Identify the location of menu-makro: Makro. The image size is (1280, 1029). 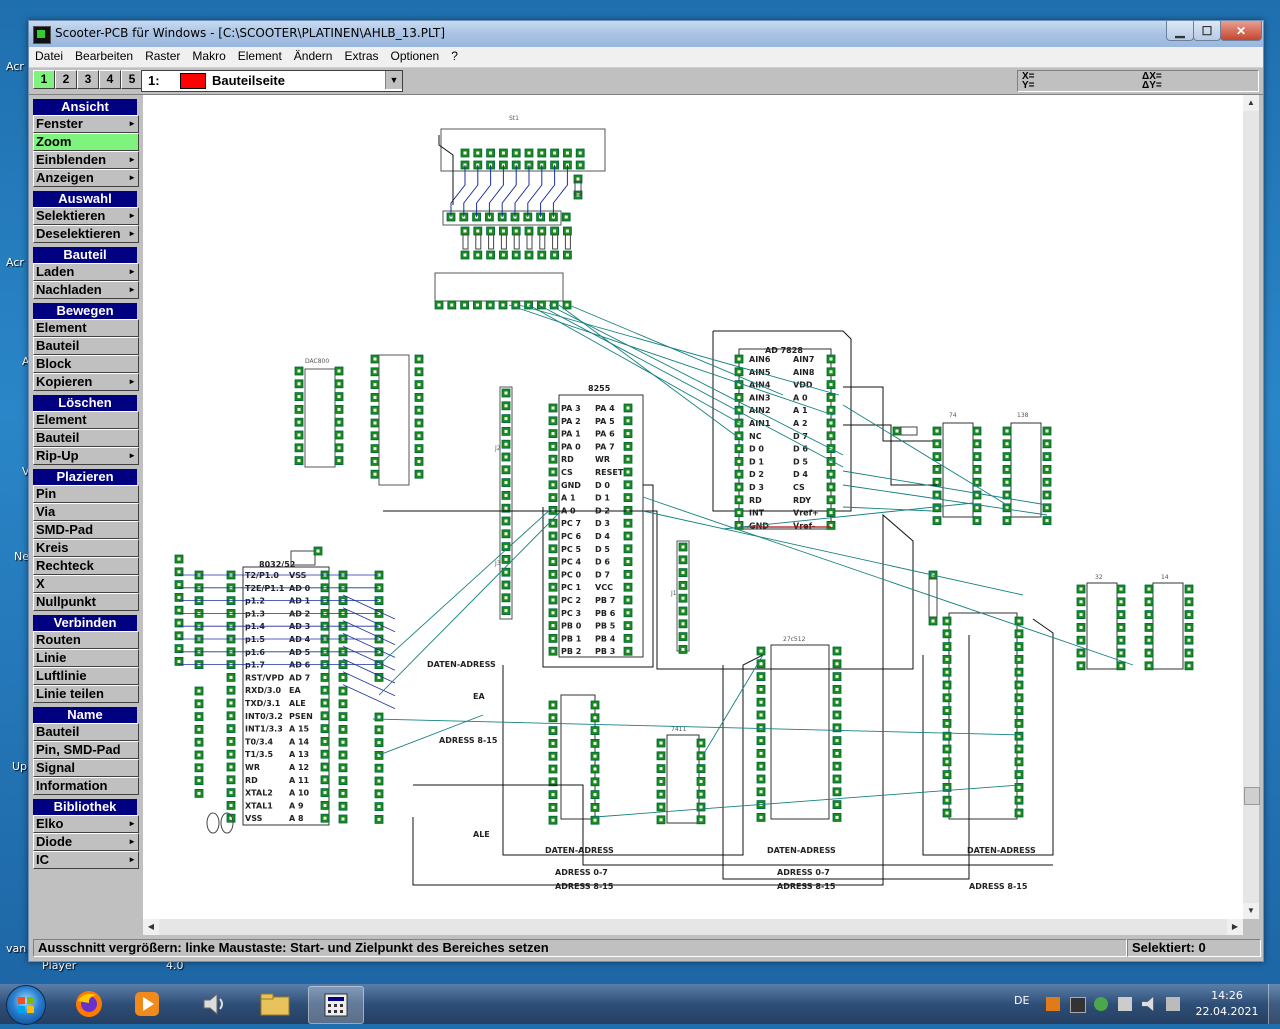
(208, 56).